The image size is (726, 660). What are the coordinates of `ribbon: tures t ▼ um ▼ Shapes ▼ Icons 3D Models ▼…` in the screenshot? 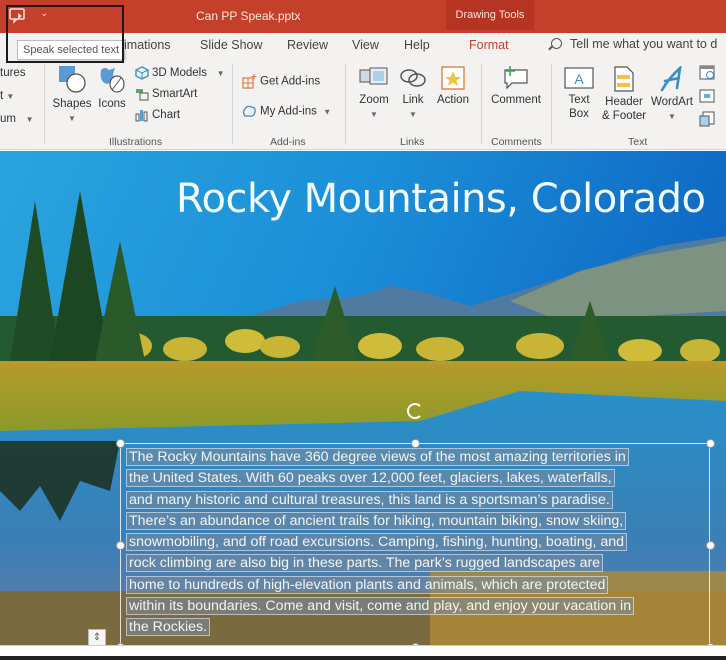 It's located at (363, 104).